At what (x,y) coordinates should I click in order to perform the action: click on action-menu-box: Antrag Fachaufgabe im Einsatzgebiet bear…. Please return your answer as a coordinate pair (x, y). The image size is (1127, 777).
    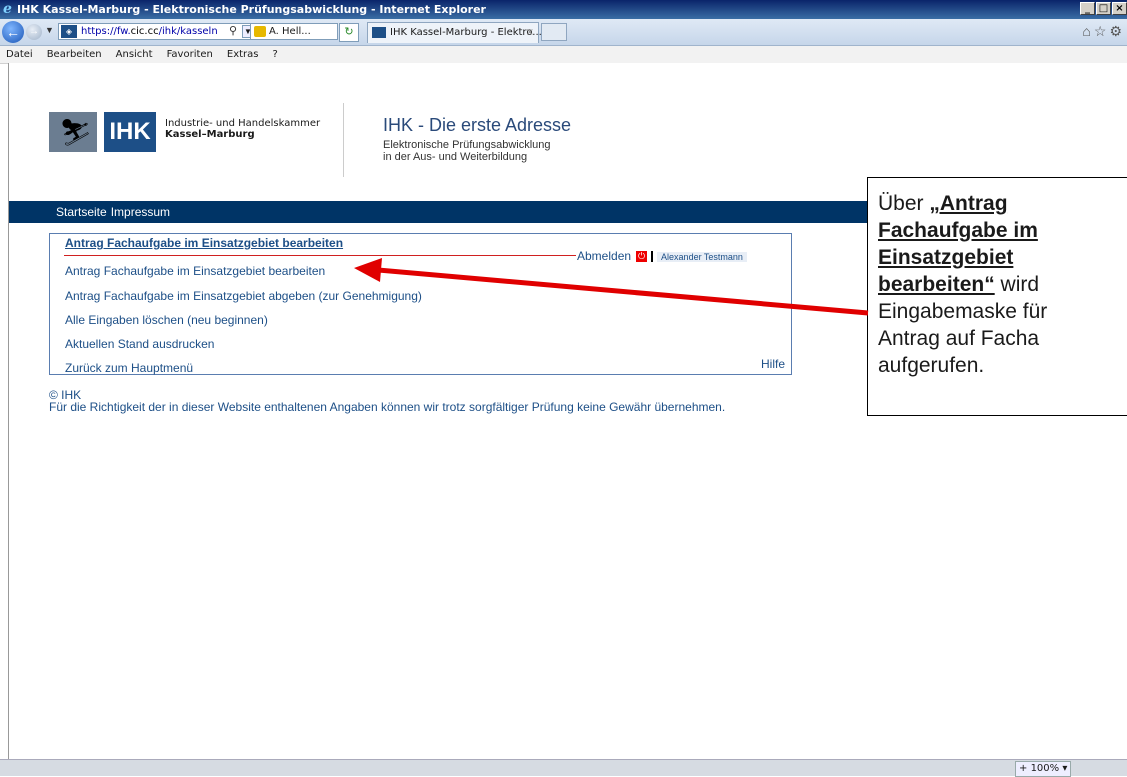
    Looking at the image, I should click on (420, 304).